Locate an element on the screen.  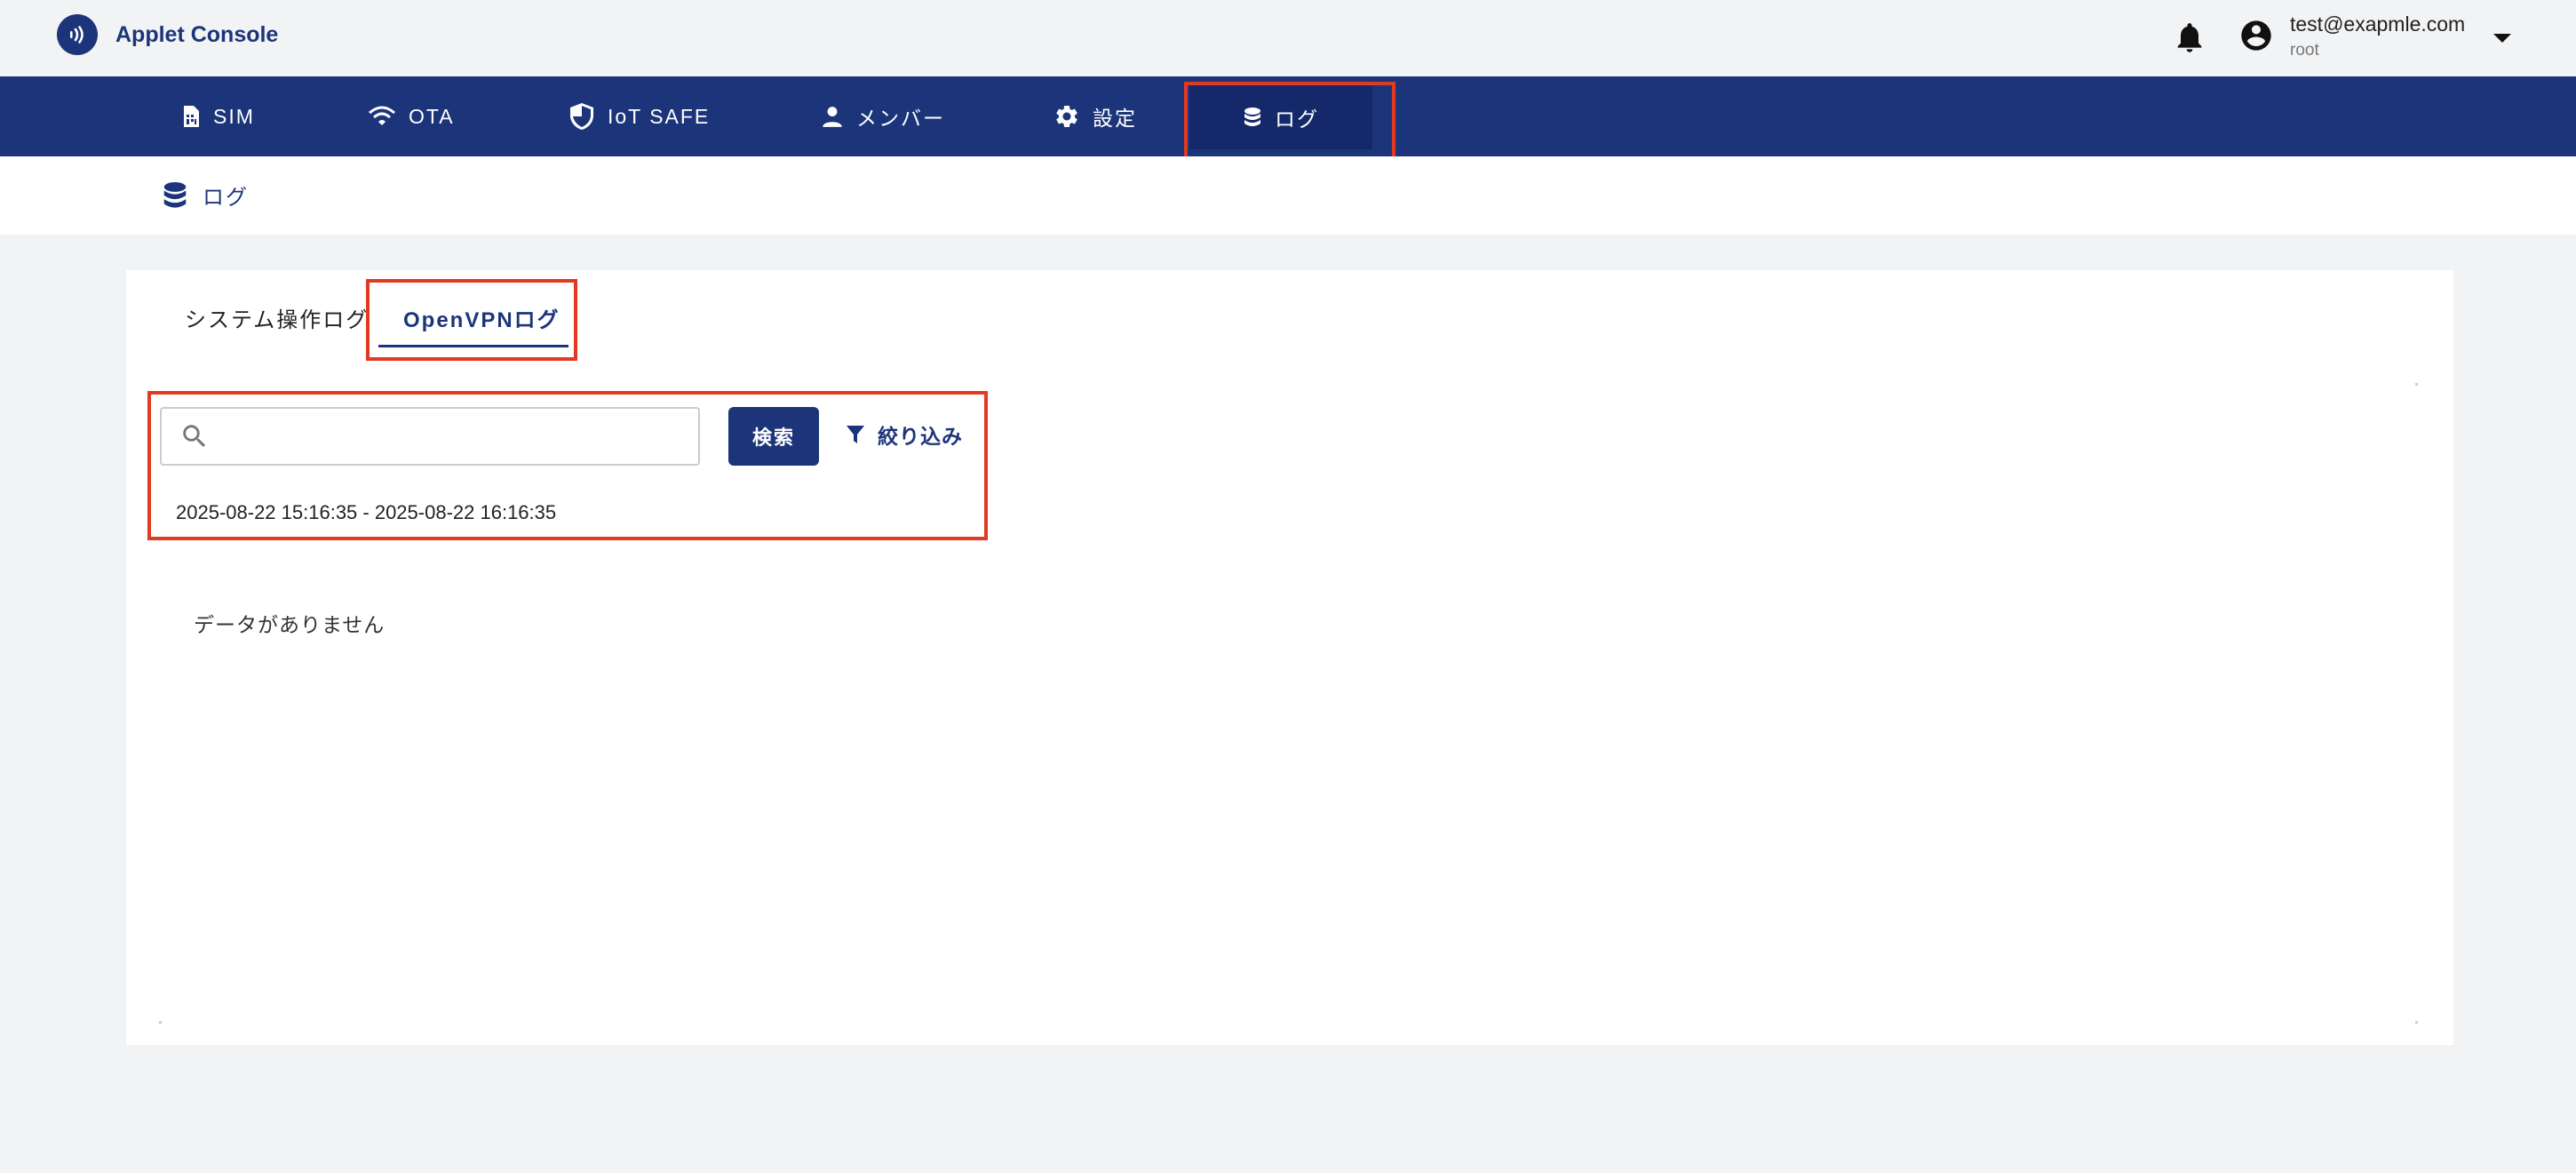
nav-item-members: メンバー is located at coordinates (883, 116).